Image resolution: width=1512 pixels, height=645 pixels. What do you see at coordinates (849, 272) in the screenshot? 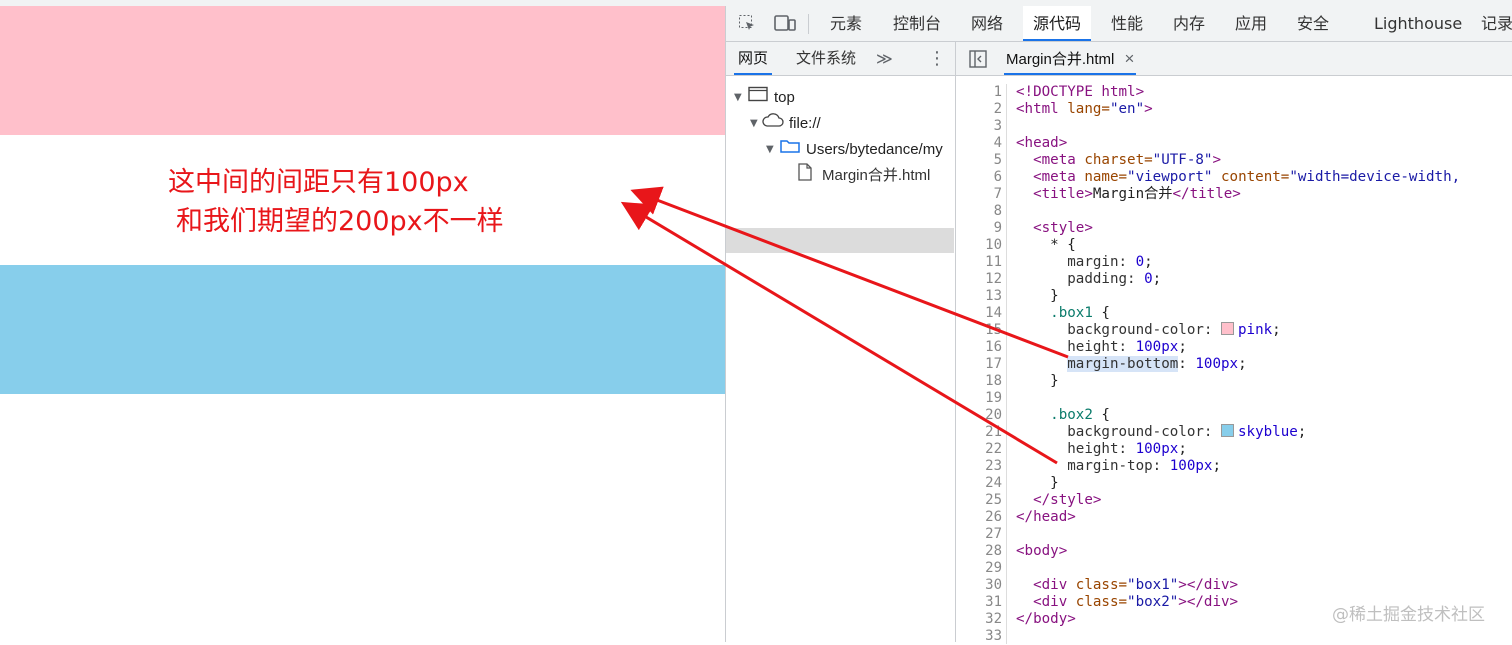
I see `arrow-margin-bottom` at bounding box center [849, 272].